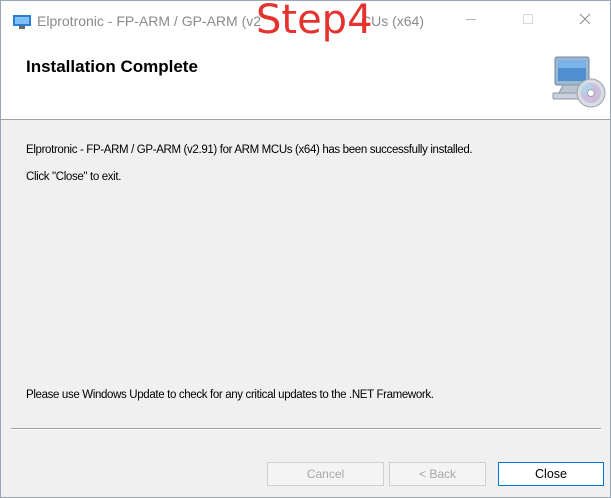 The height and width of the screenshot is (498, 611). Describe the element at coordinates (579, 82) in the screenshot. I see `computer-disc-icon` at that location.